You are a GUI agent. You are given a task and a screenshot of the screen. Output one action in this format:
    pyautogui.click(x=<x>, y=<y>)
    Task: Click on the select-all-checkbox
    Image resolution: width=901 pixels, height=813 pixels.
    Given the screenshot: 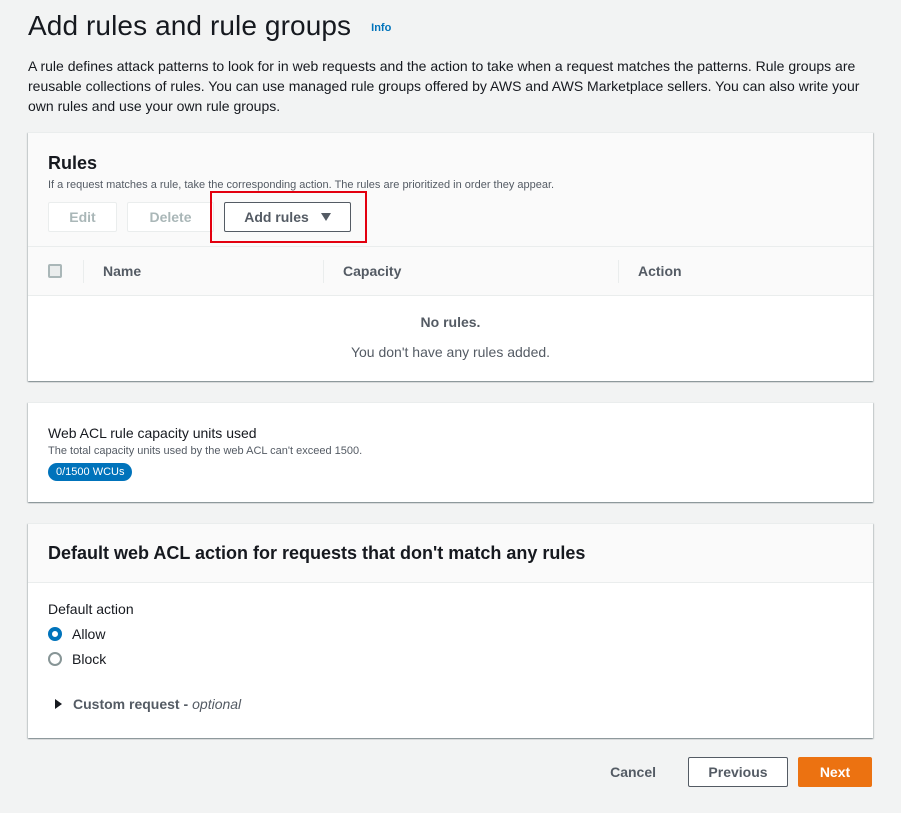 What is the action you would take?
    pyautogui.click(x=55, y=271)
    